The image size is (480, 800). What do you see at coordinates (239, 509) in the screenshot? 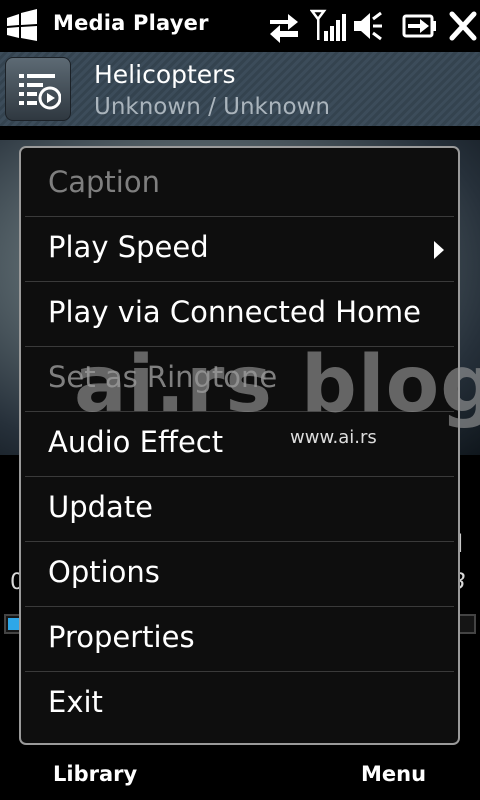
I see `menu-item-update: Update` at bounding box center [239, 509].